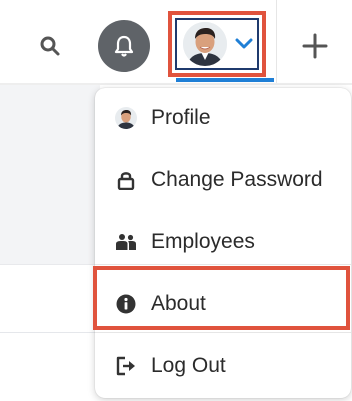  Describe the element at coordinates (188, 365) in the screenshot. I see `menu-item-label: Log Out` at that location.